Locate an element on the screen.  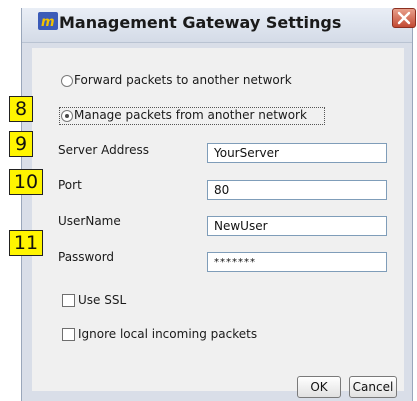
use-ssl-checkbox is located at coordinates (68, 300).